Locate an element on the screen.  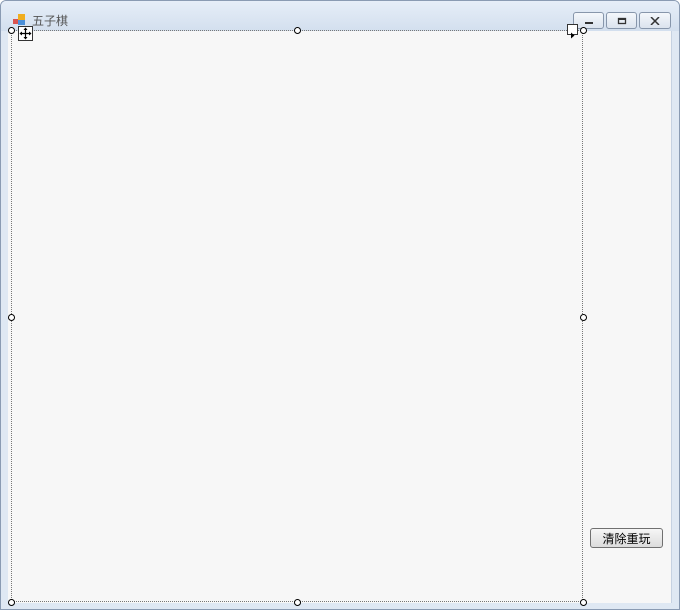
restore-icon is located at coordinates (621, 20).